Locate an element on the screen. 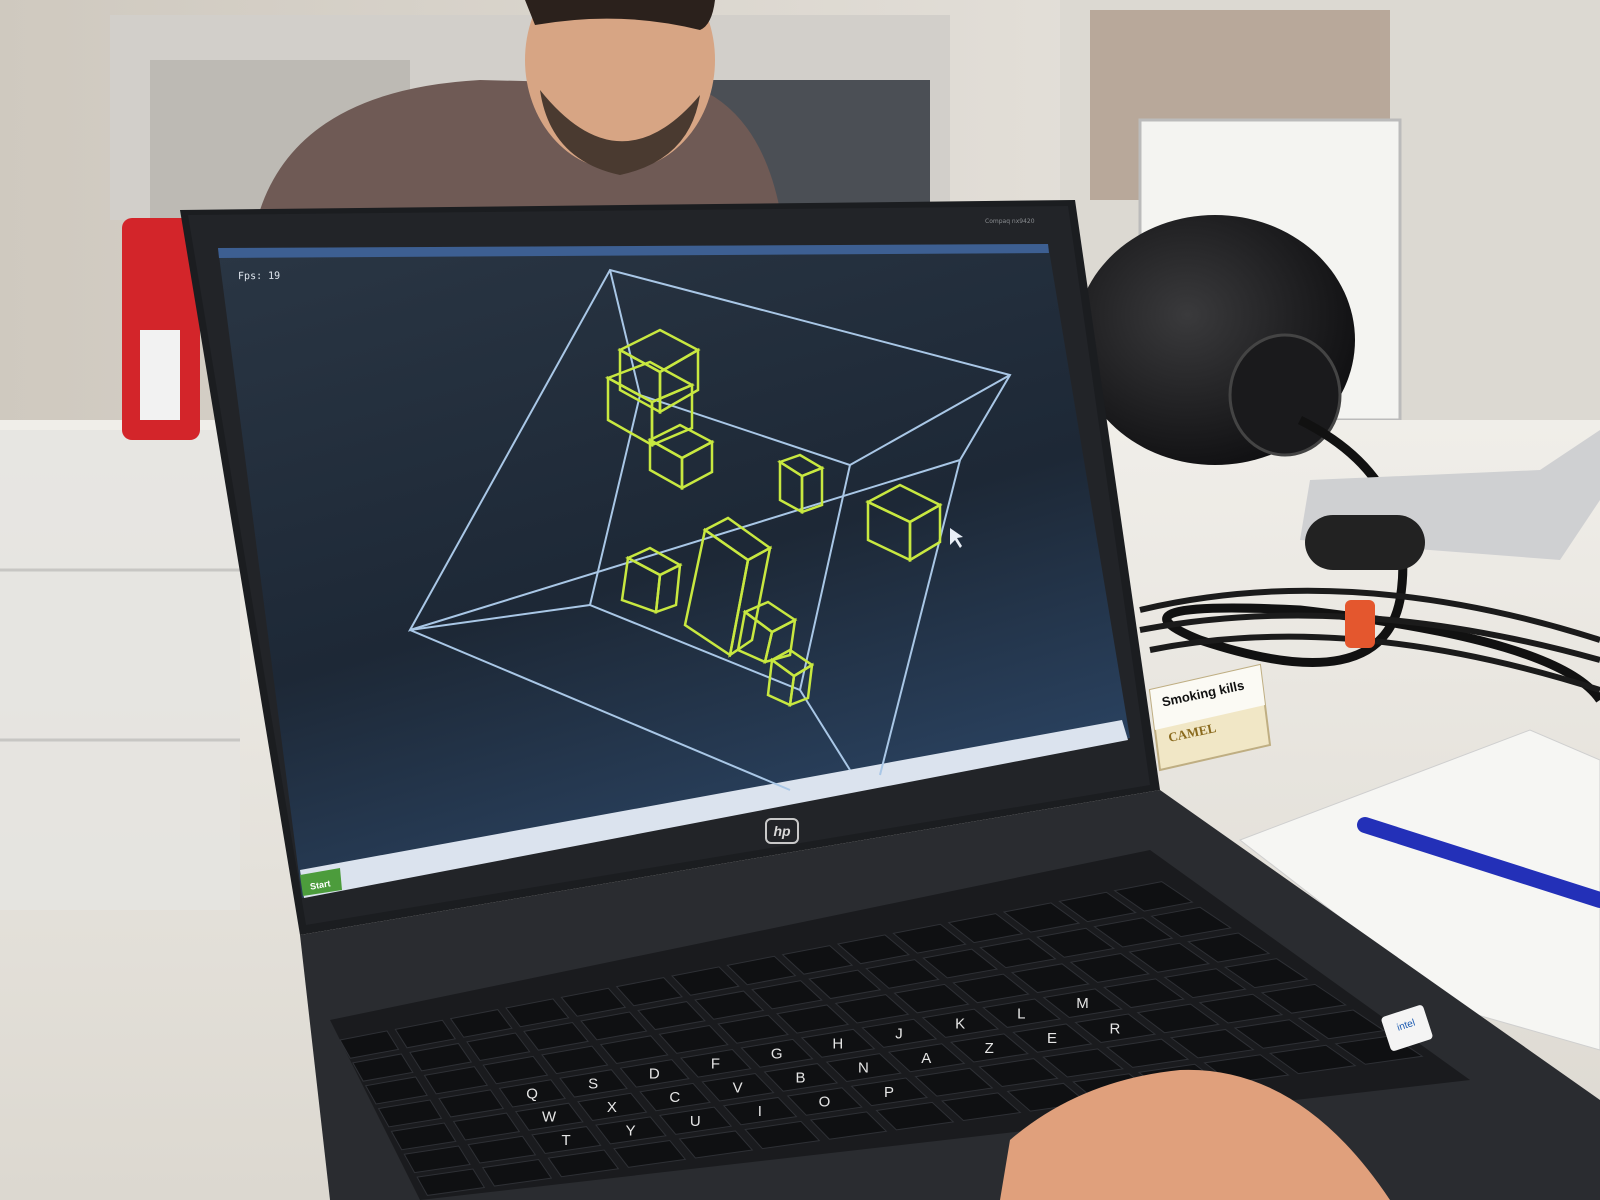 Image resolution: width=1600 pixels, height=1200 pixels. key-label: H is located at coordinates (837, 1043).